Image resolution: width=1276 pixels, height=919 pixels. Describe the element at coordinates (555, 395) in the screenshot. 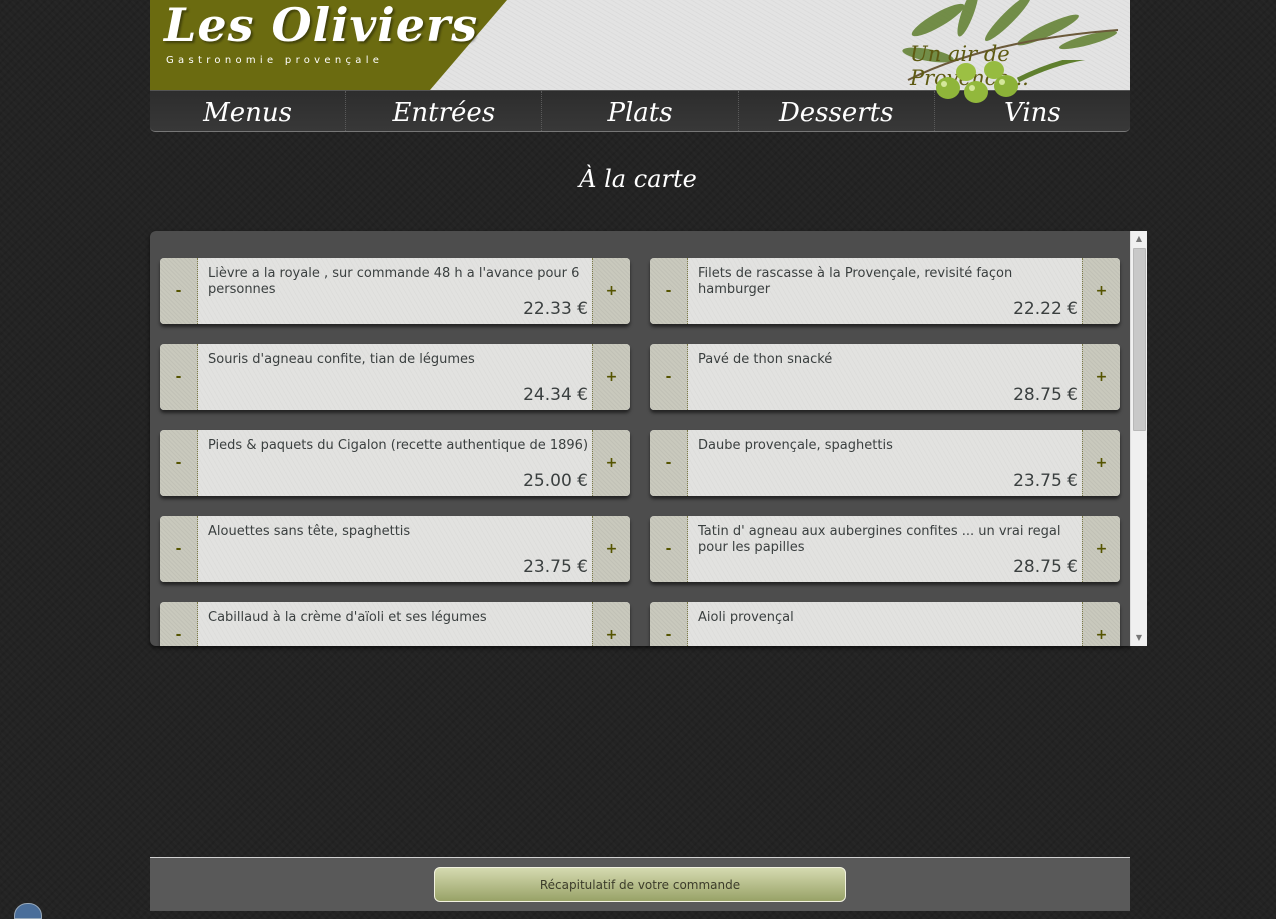

I see `item-price: 24.34 €` at that location.